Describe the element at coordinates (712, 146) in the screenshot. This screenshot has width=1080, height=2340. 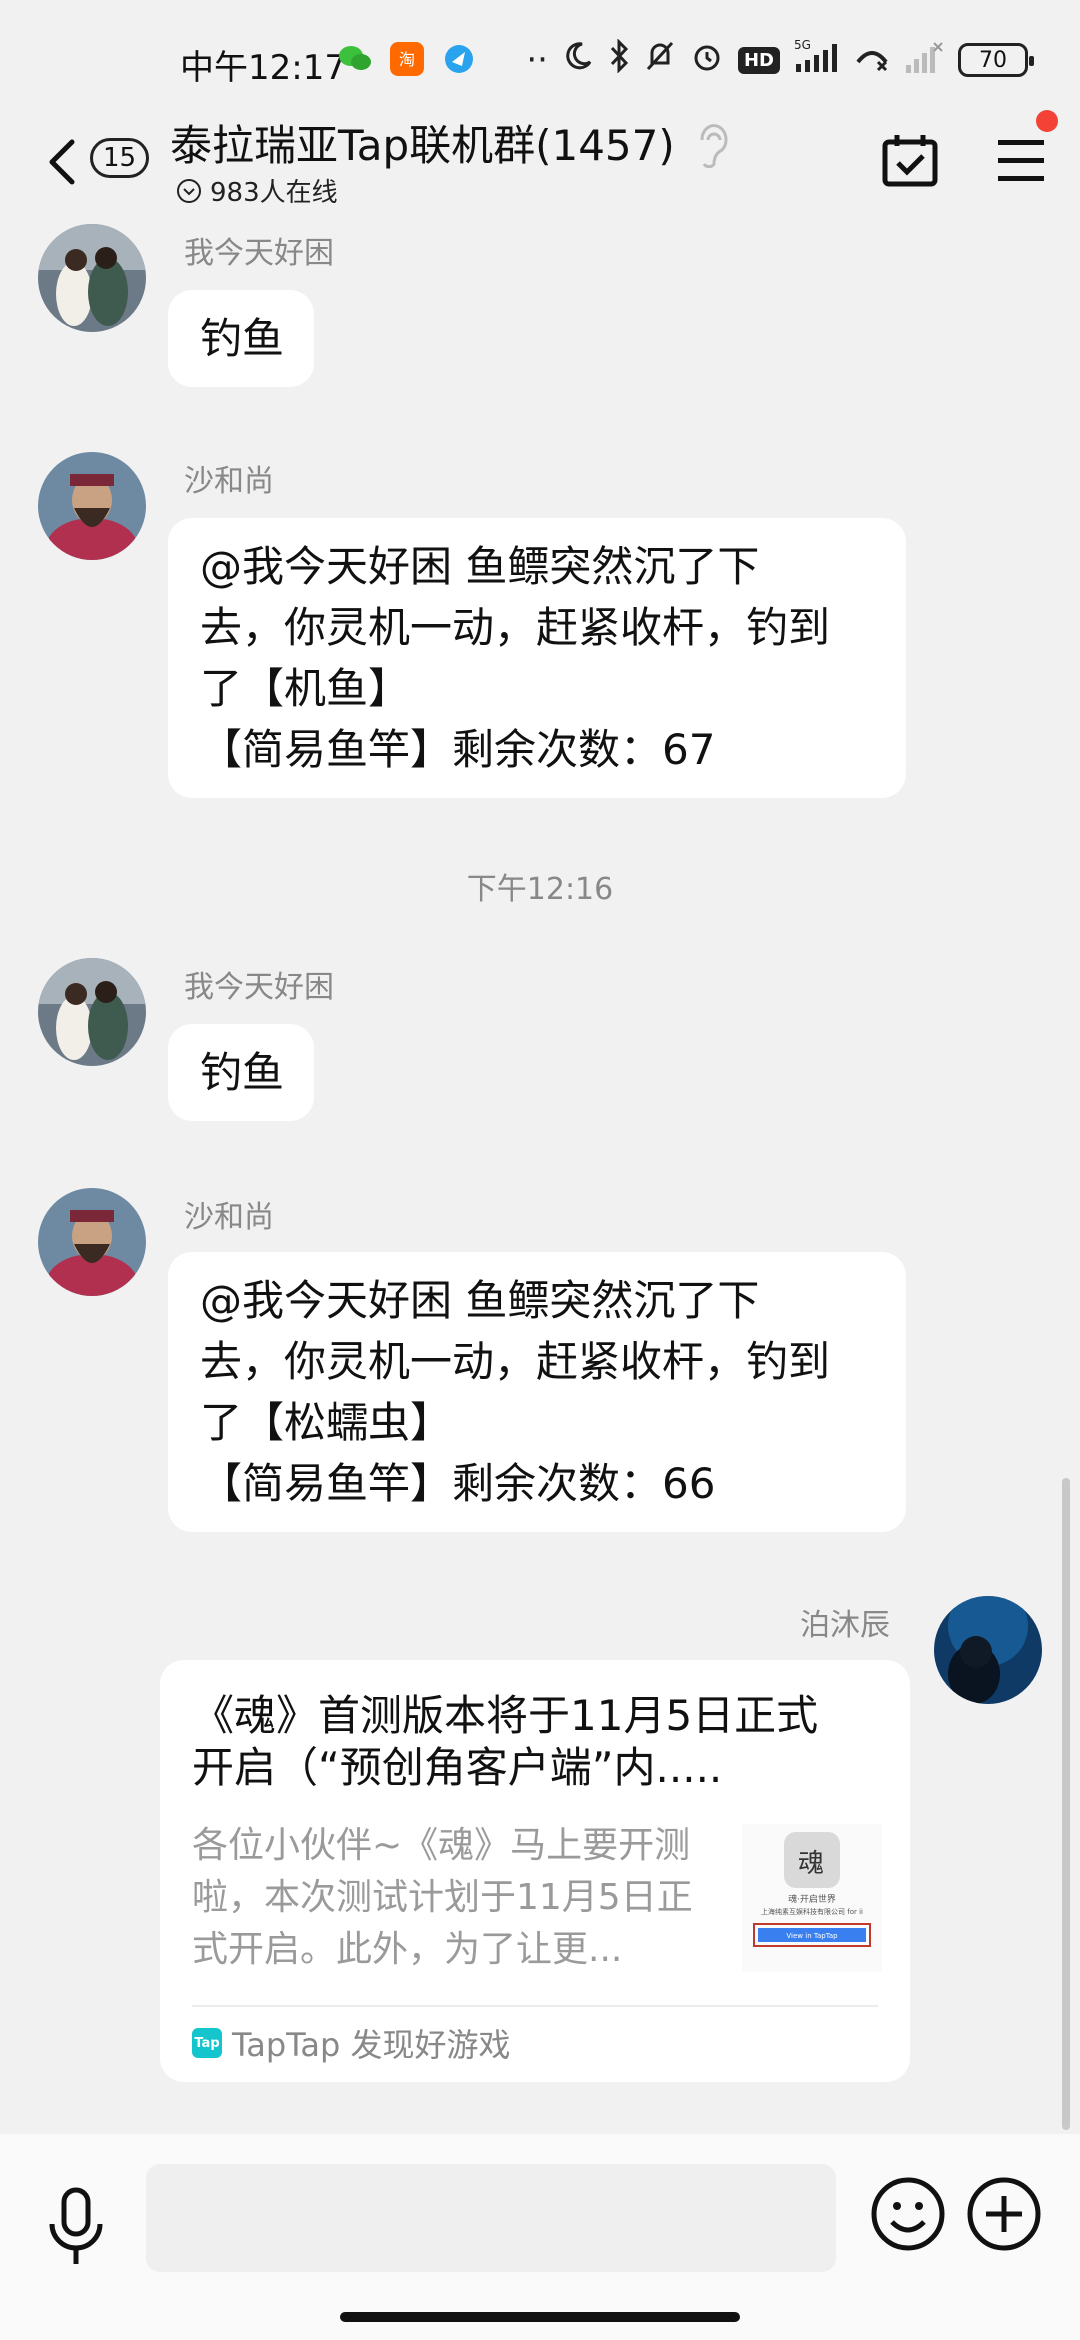
I see `ear-icon` at that location.